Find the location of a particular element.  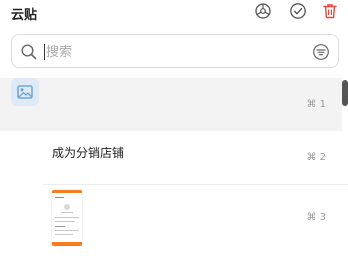

select-button is located at coordinates (298, 13).